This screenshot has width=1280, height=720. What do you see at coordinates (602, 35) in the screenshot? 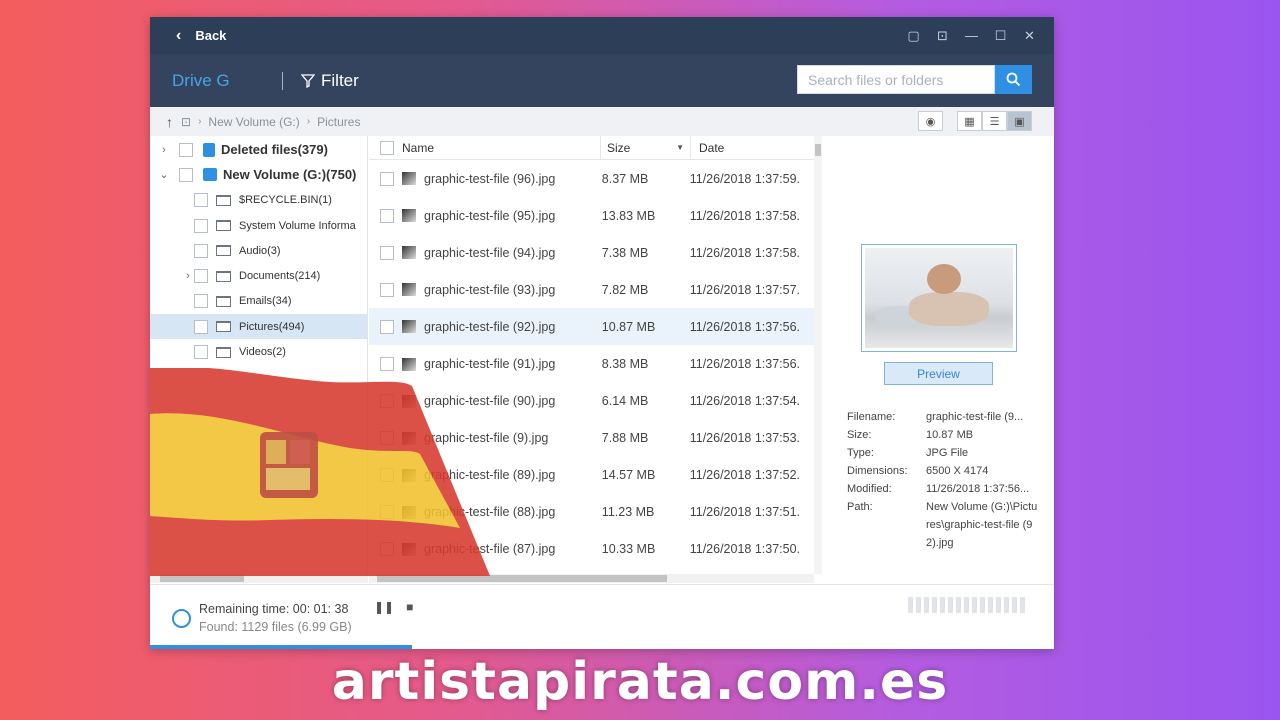
I see `title-bar: ‹ Back ▢ ⊡ — ☐ ✕` at bounding box center [602, 35].